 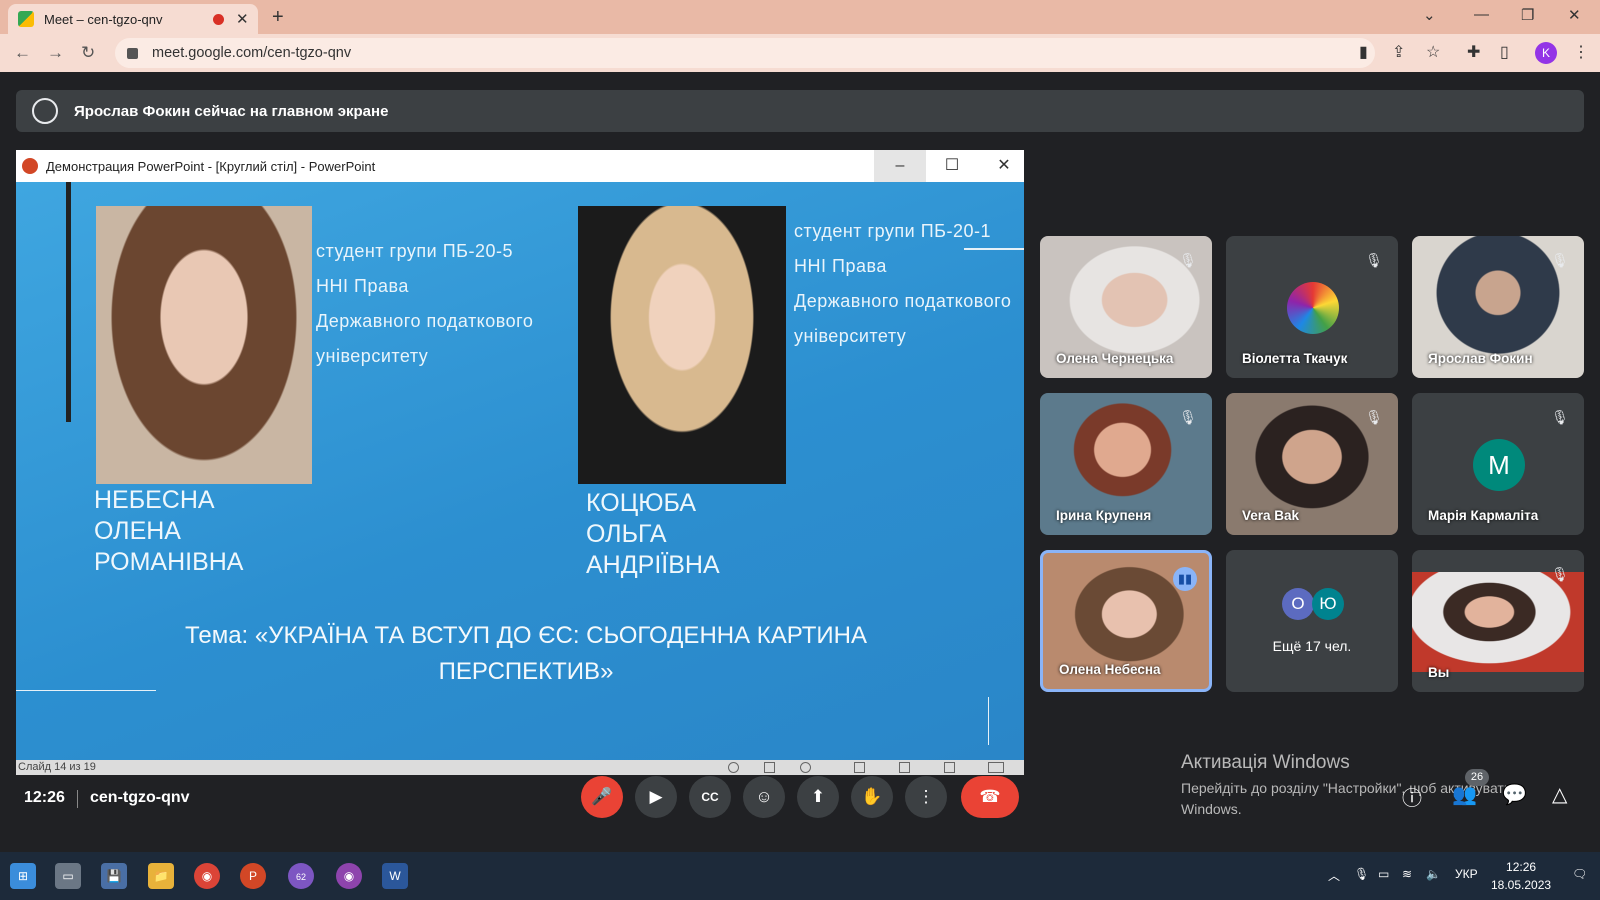 I want to click on meeting-info-icon: ⓘ, so click(x=1412, y=796).